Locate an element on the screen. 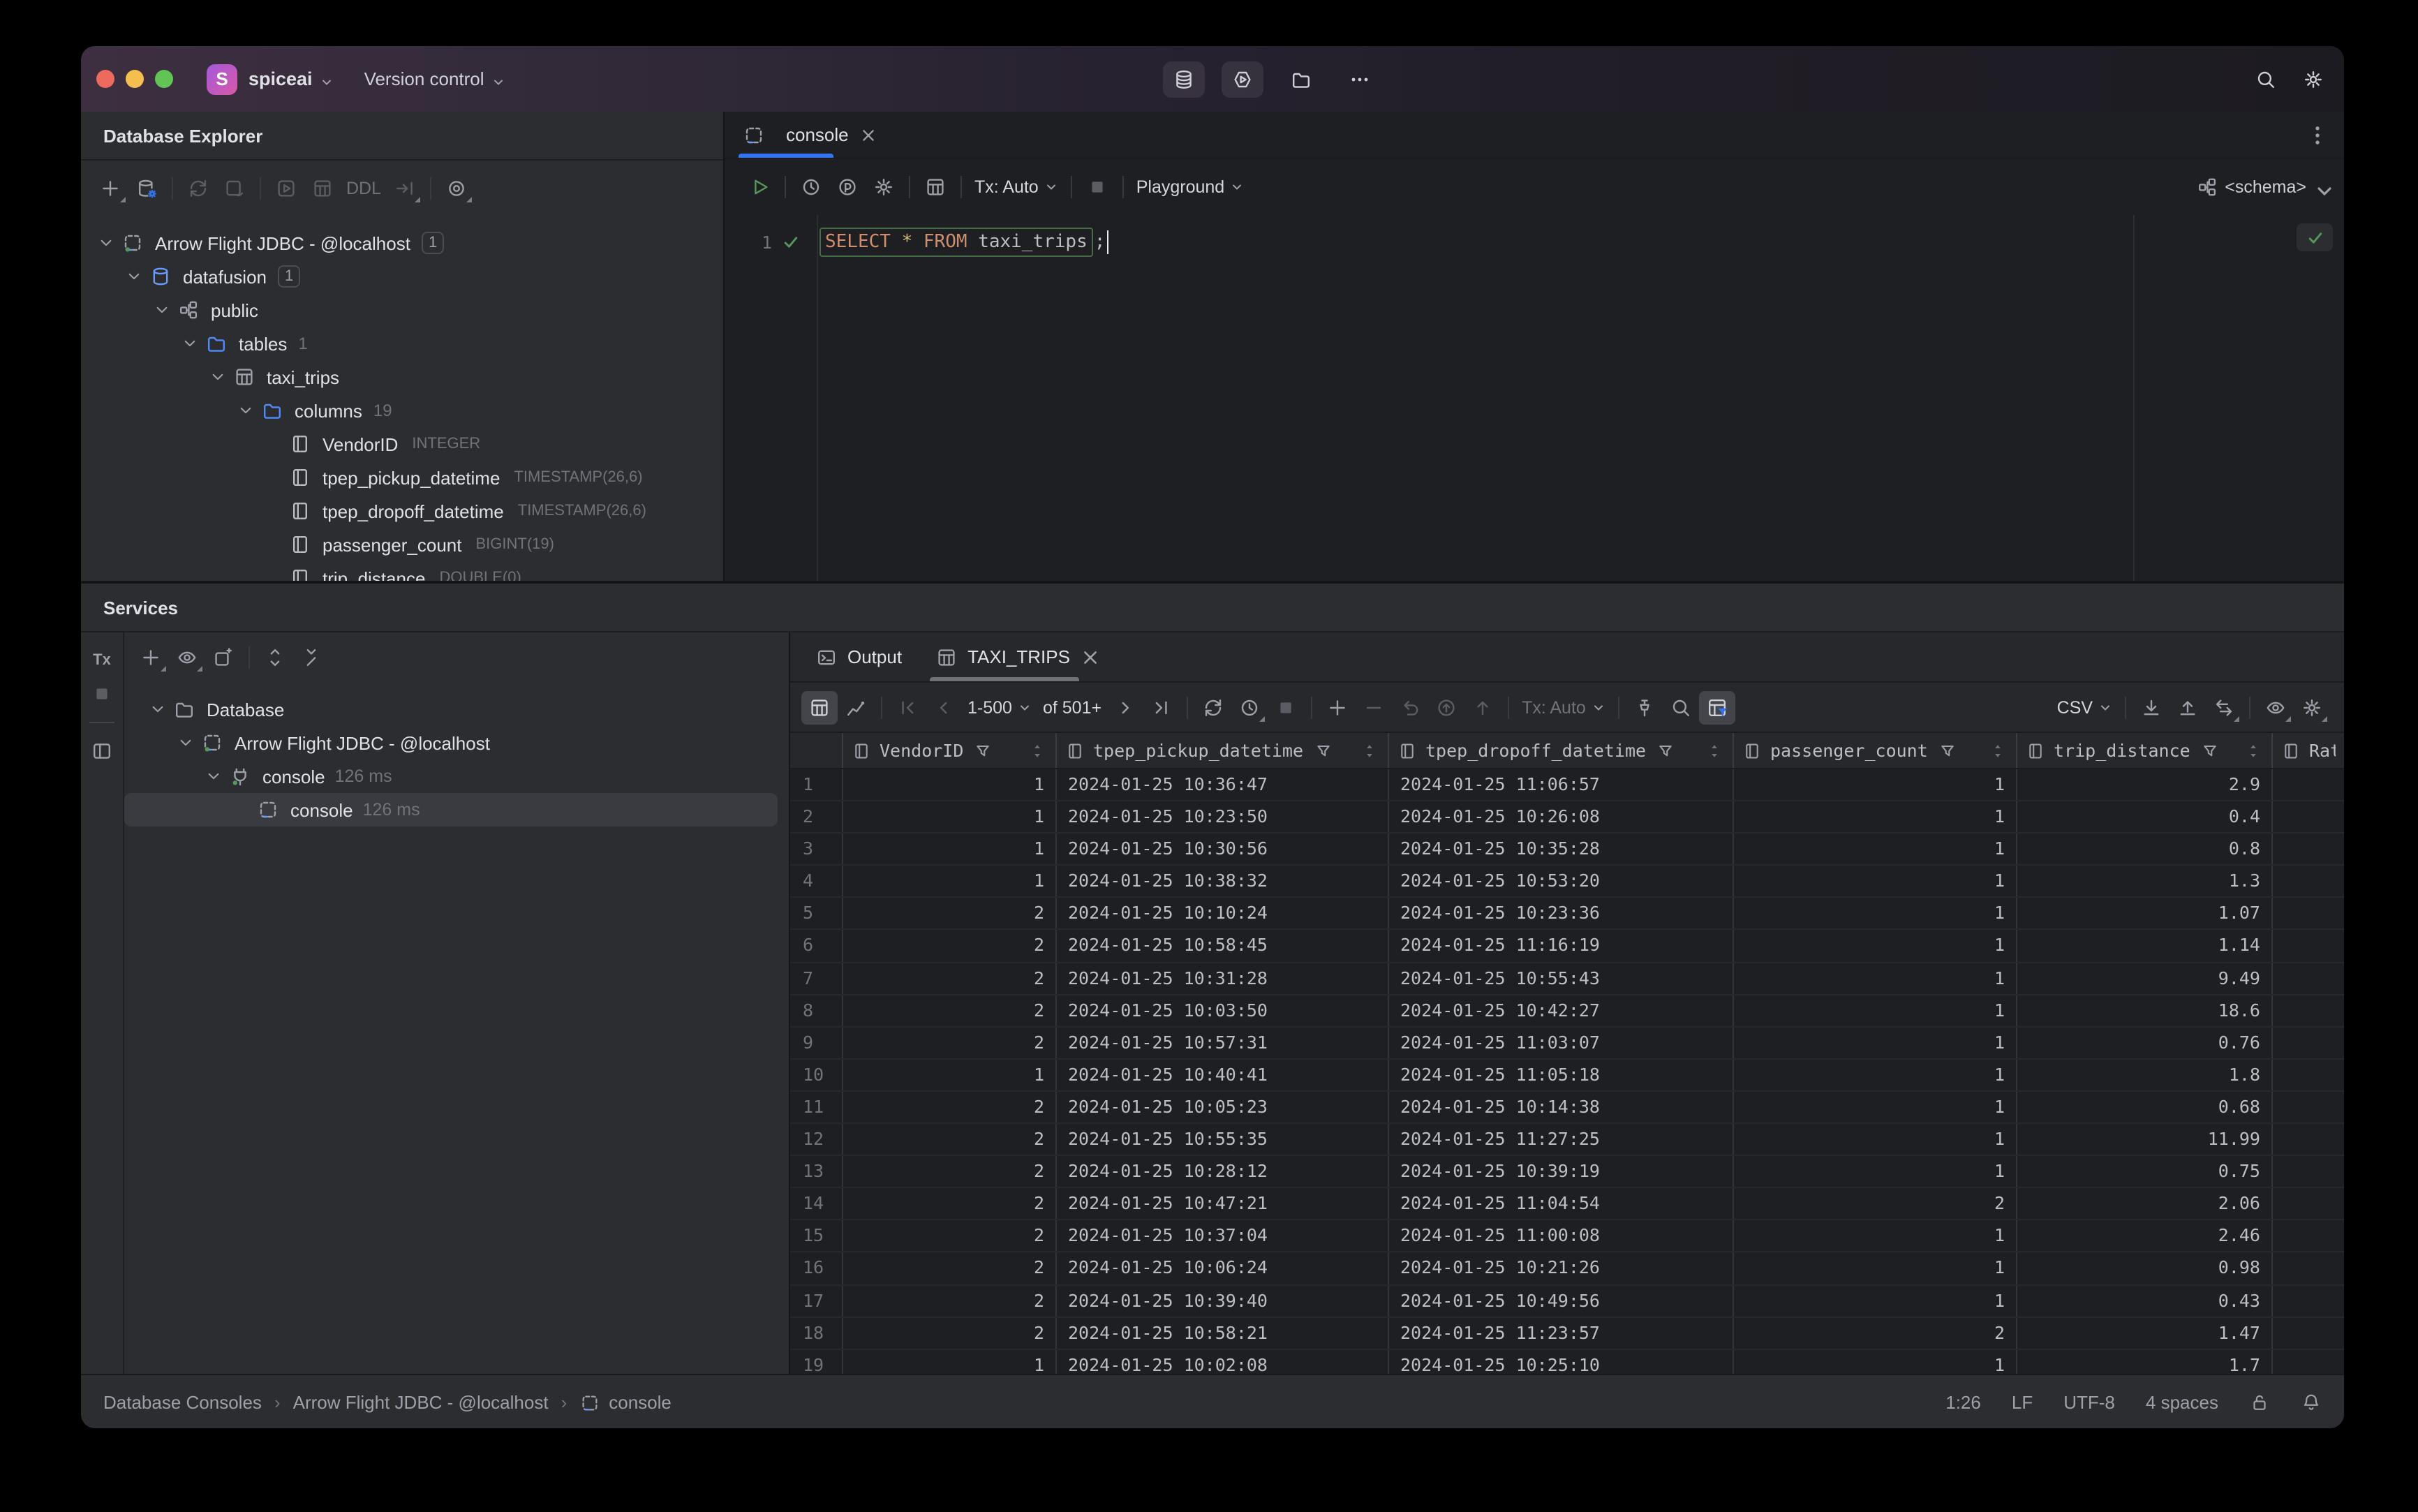 This screenshot has height=1512, width=2418. eye-button is located at coordinates (187, 657).